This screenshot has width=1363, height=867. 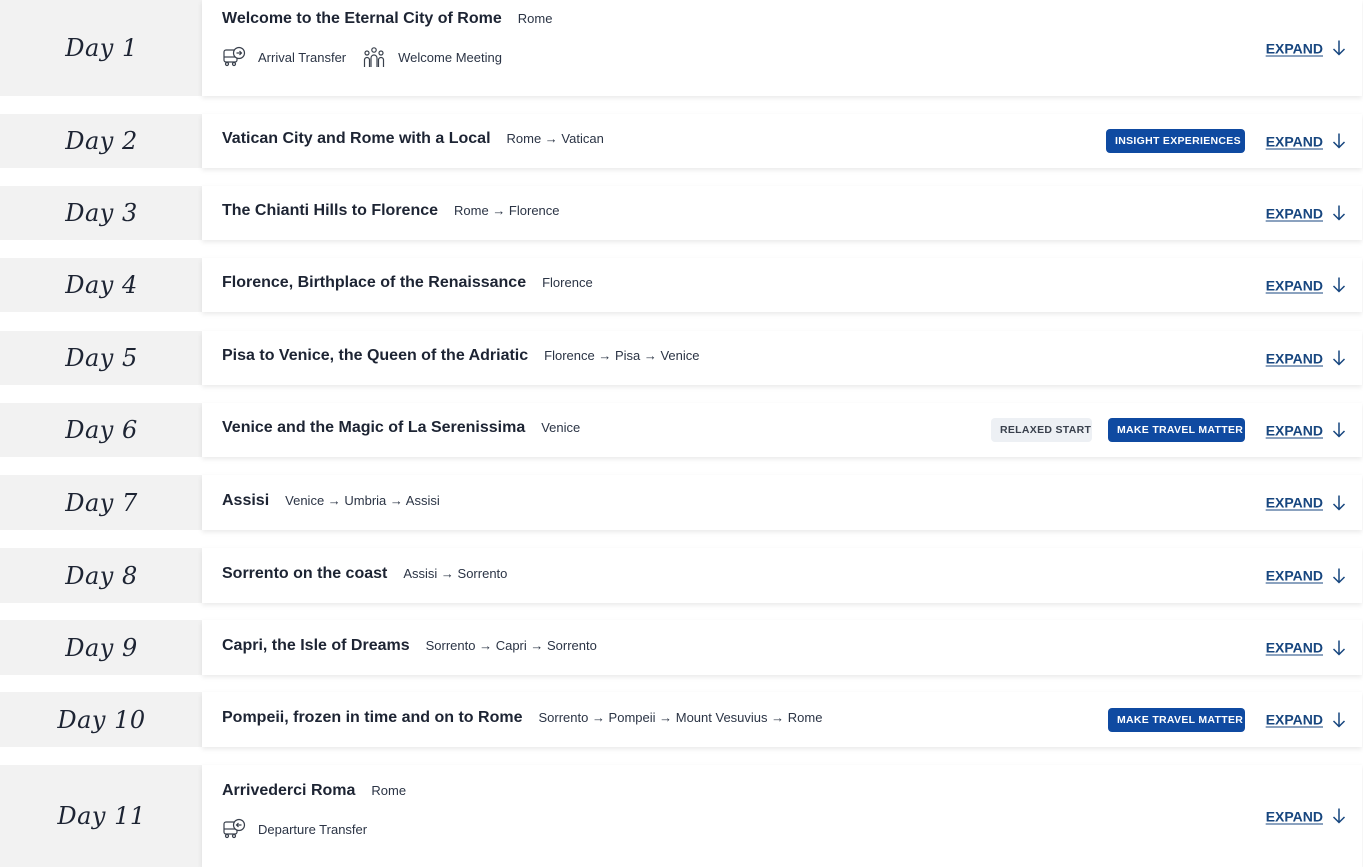 What do you see at coordinates (362, 500) in the screenshot?
I see `day-route: Venice → Umbria → Assisi` at bounding box center [362, 500].